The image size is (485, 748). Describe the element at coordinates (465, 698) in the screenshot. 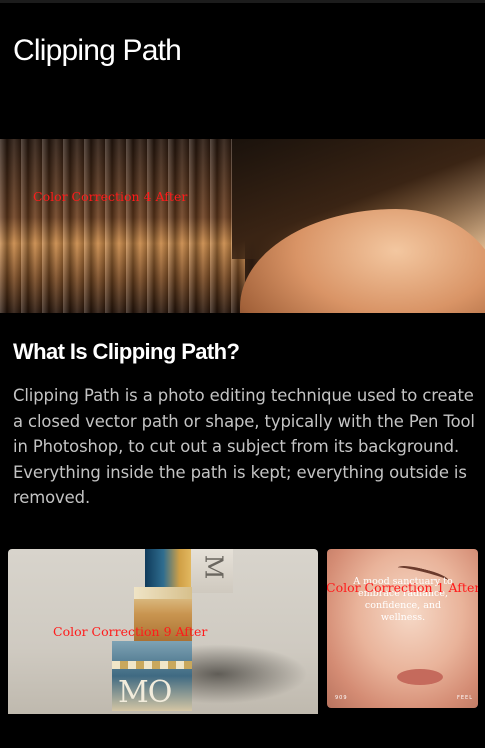

I see `face-footer-right: FEEL` at that location.